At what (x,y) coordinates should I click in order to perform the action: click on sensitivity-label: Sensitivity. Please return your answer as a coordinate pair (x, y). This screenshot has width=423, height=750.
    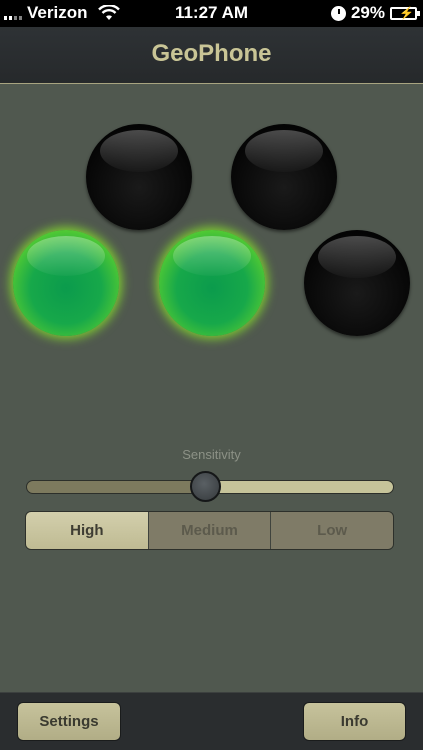
    Looking at the image, I should click on (211, 454).